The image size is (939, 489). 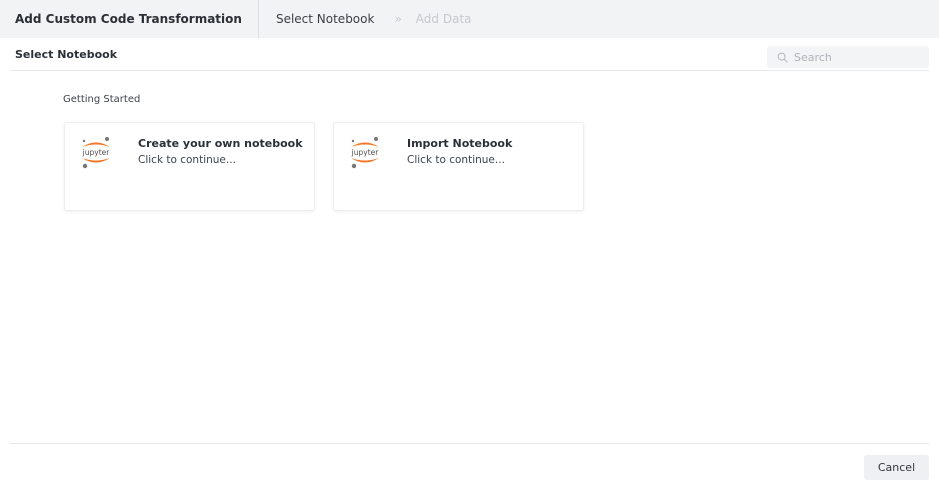 What do you see at coordinates (398, 19) in the screenshot?
I see `step-chevron-icon: »` at bounding box center [398, 19].